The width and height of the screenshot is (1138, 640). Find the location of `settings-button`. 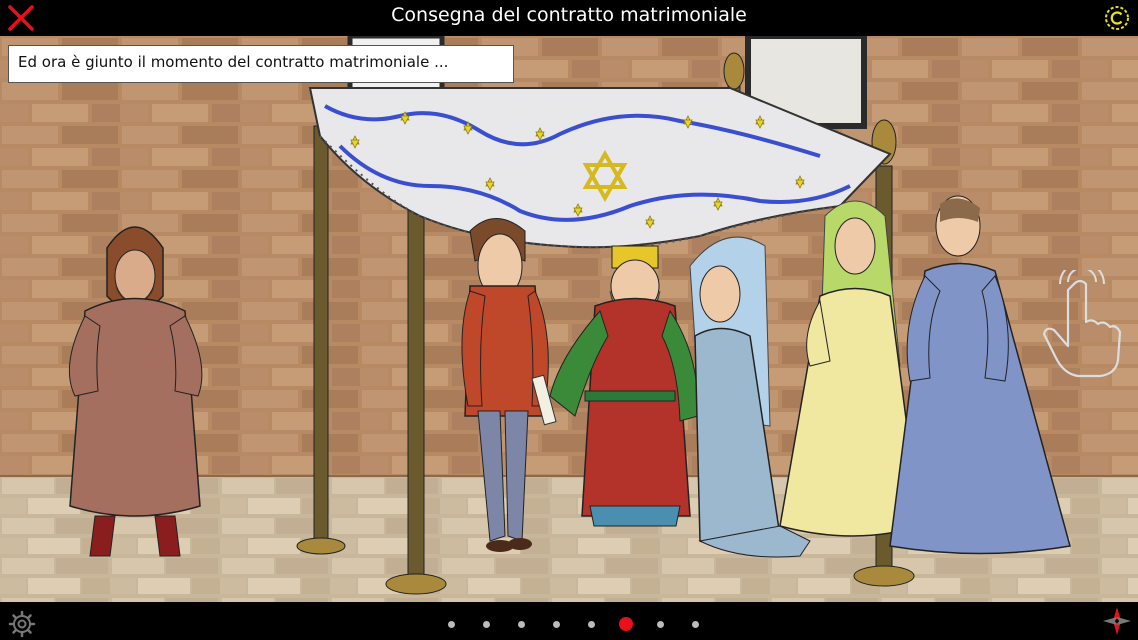

settings-button is located at coordinates (22, 624).